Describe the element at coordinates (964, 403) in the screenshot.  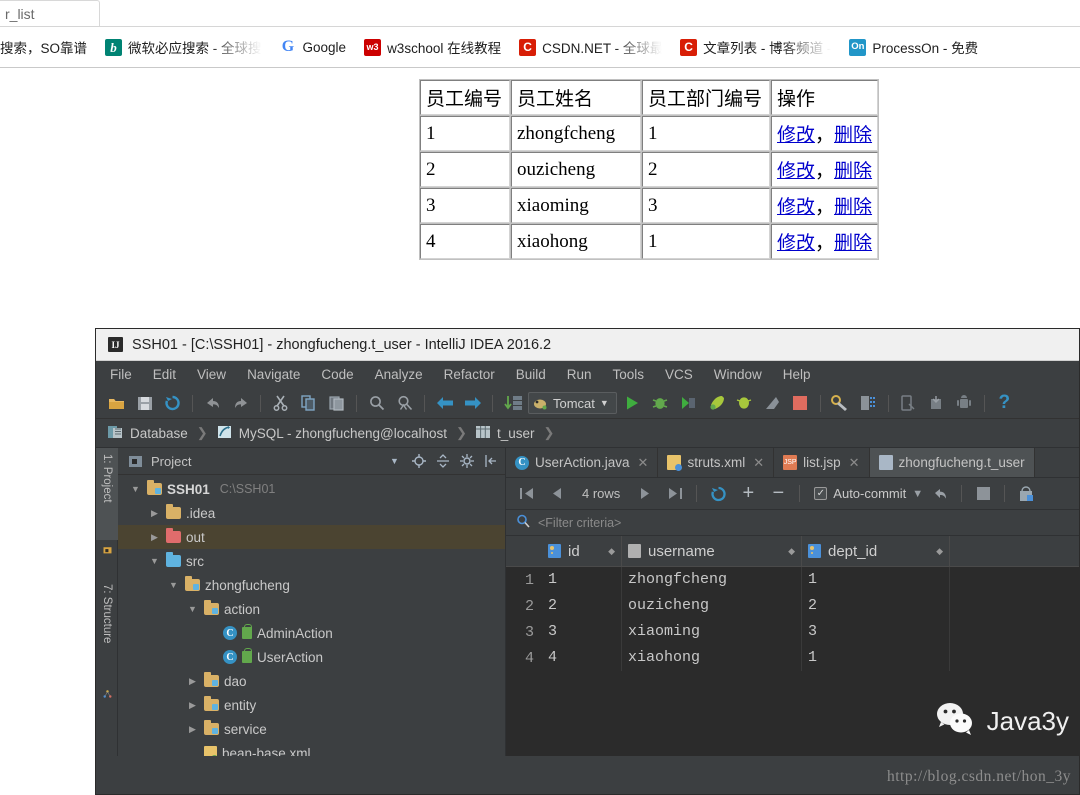
I see `android-icon` at that location.